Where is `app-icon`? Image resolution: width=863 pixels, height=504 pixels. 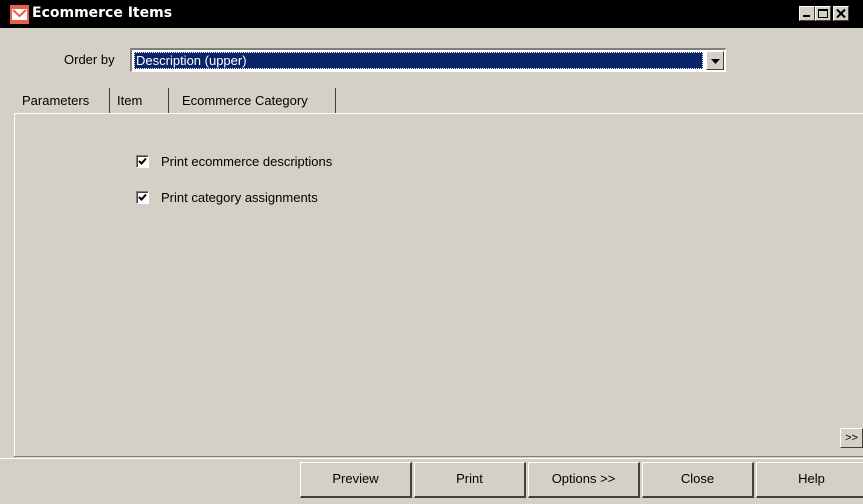
app-icon is located at coordinates (19, 14).